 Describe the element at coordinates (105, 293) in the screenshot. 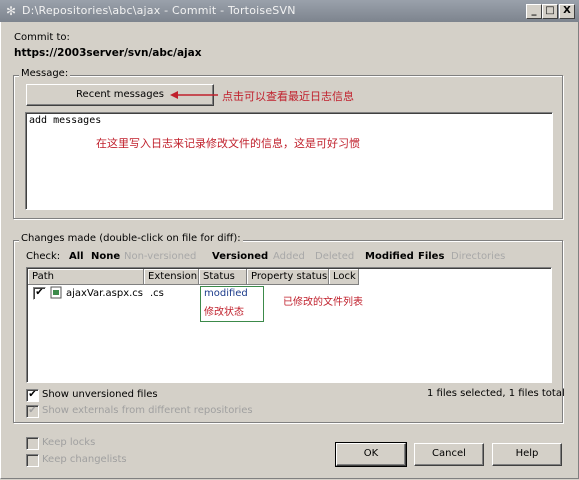

I see `row-path: ajaxVar.aspx.cs` at that location.